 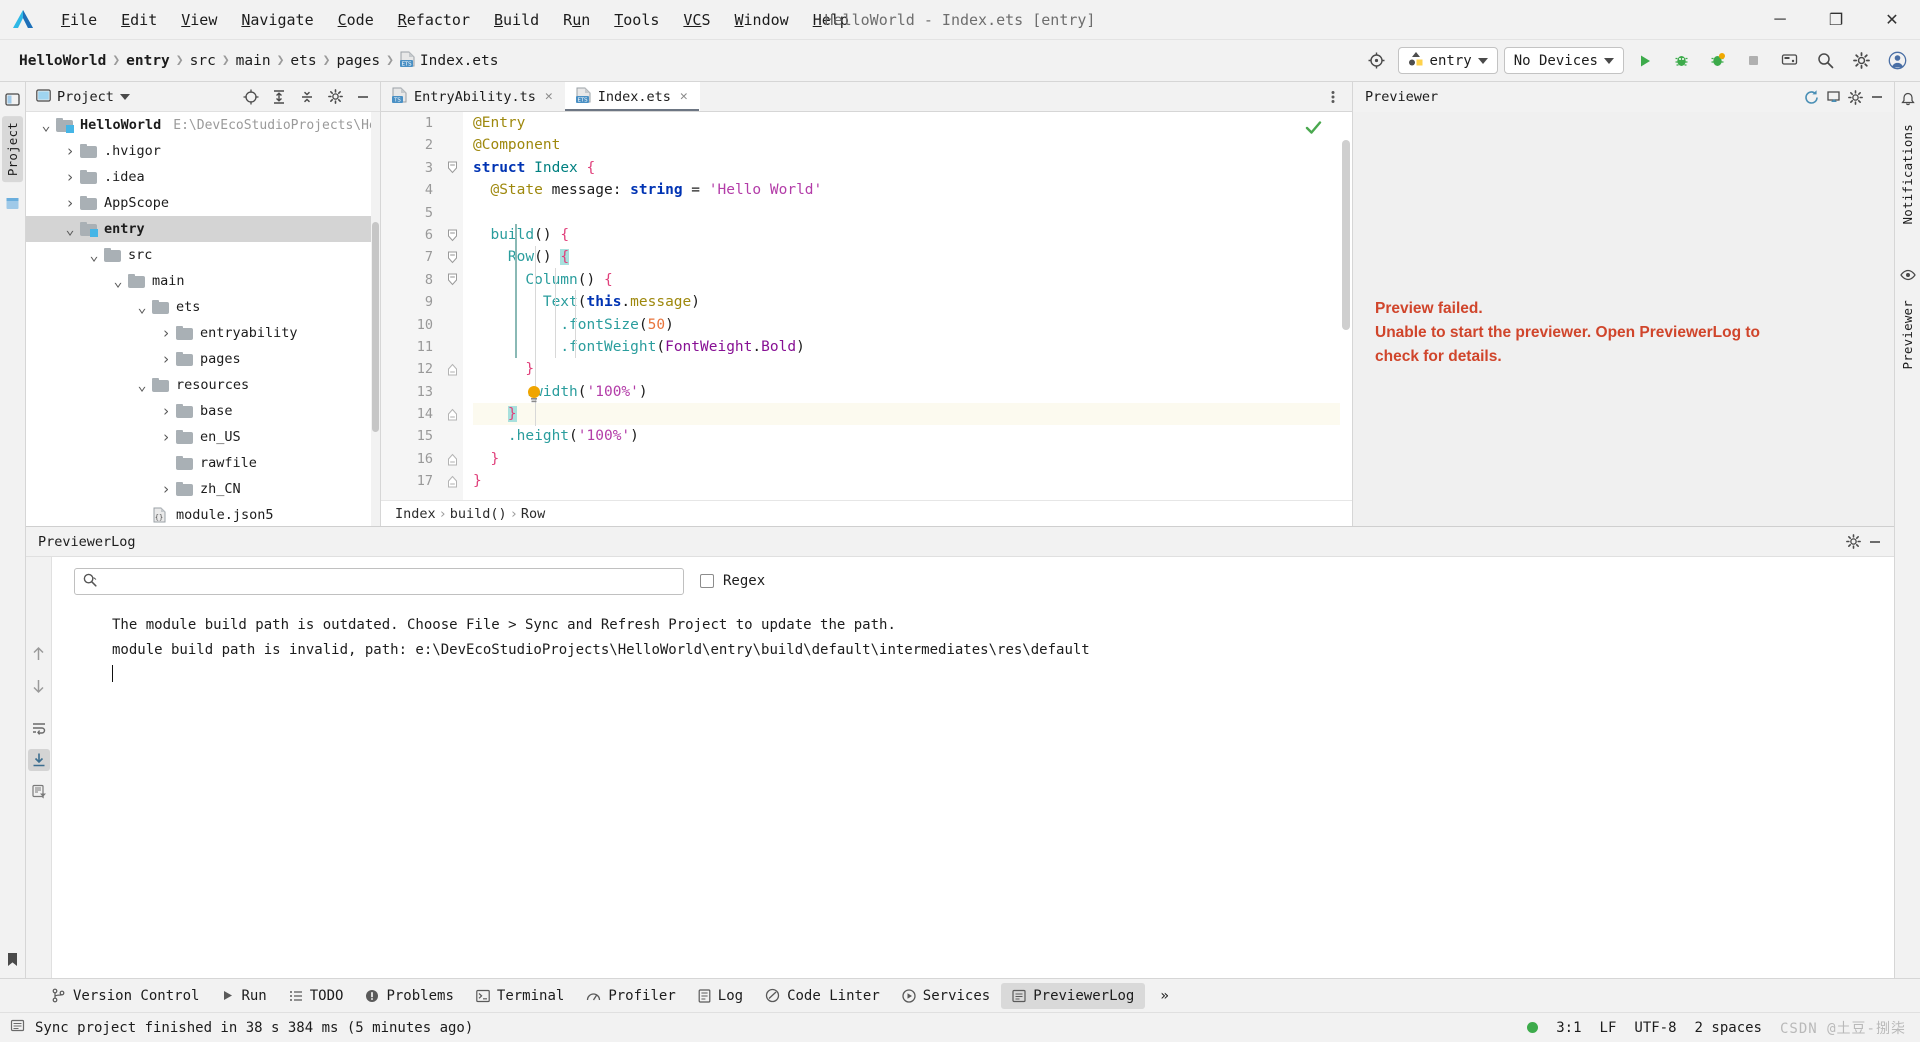 I want to click on code-line: .height('100%'), so click(x=912, y=436).